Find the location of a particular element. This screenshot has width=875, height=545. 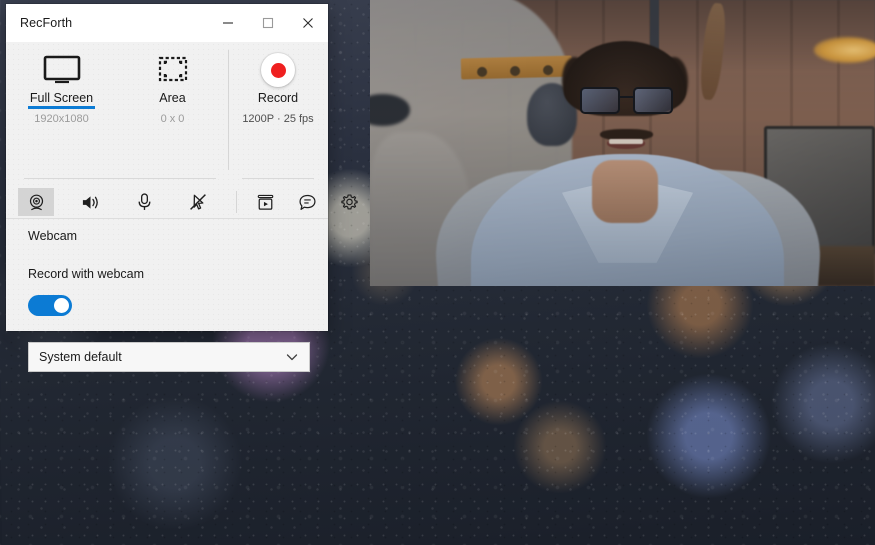

mode-full-screen: Full Screen 1920x1080 is located at coordinates (61, 83).